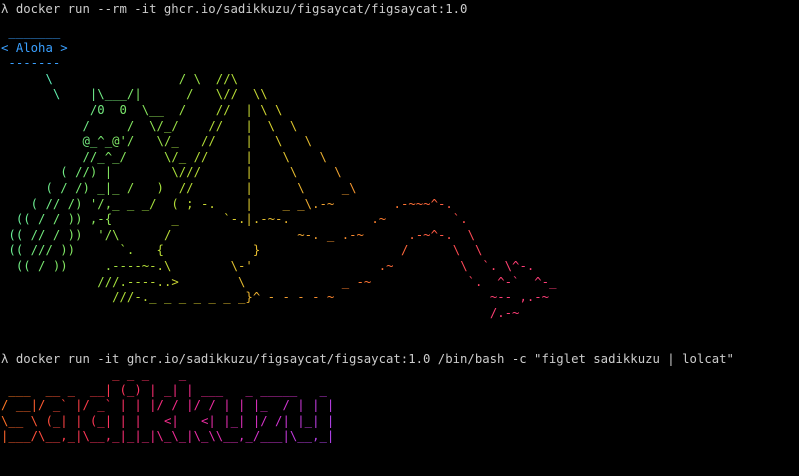  Describe the element at coordinates (201, 172) in the screenshot. I see `ascii-art-line: ( //) | \/// | \ \` at that location.